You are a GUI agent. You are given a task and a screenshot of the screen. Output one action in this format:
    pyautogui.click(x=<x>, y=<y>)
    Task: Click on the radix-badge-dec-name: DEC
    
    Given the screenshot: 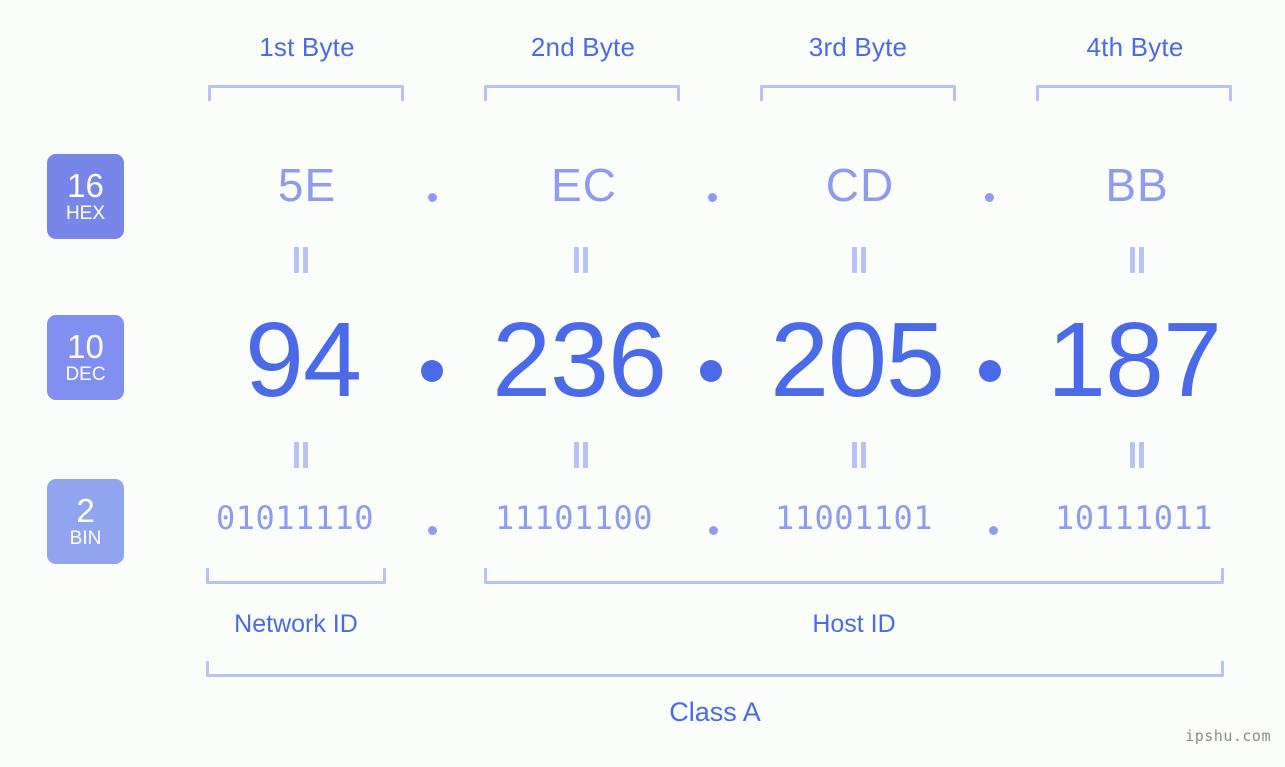 What is the action you would take?
    pyautogui.click(x=85, y=374)
    